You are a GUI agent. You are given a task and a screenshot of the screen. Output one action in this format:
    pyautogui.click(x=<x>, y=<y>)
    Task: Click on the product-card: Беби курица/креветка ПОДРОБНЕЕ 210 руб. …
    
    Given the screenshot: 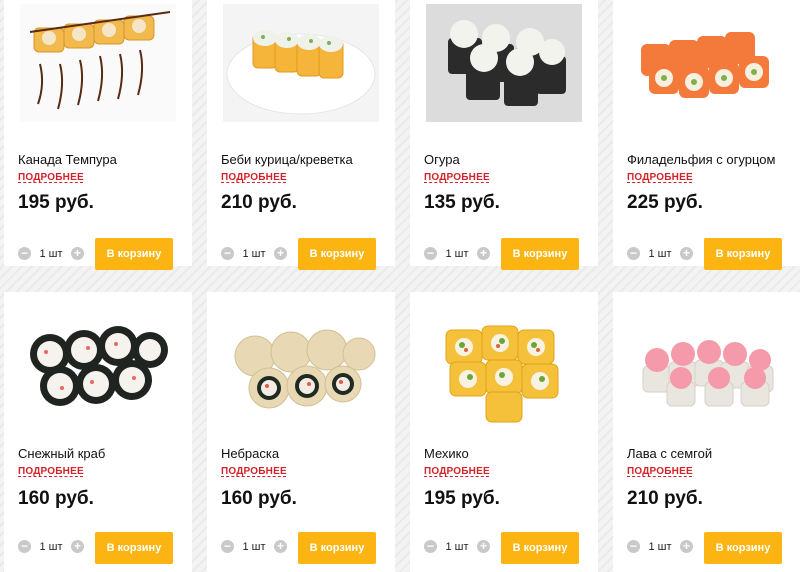 What is the action you would take?
    pyautogui.click(x=301, y=135)
    